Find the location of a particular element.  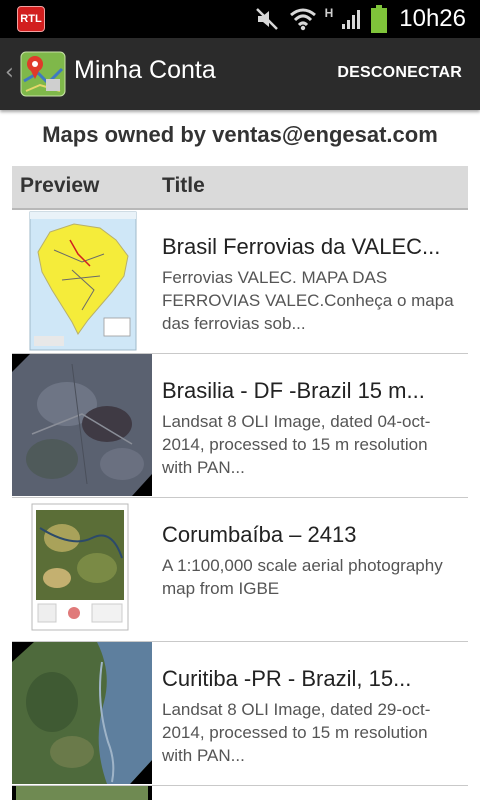

status-bar: RTL H 10h26 is located at coordinates (240, 19).